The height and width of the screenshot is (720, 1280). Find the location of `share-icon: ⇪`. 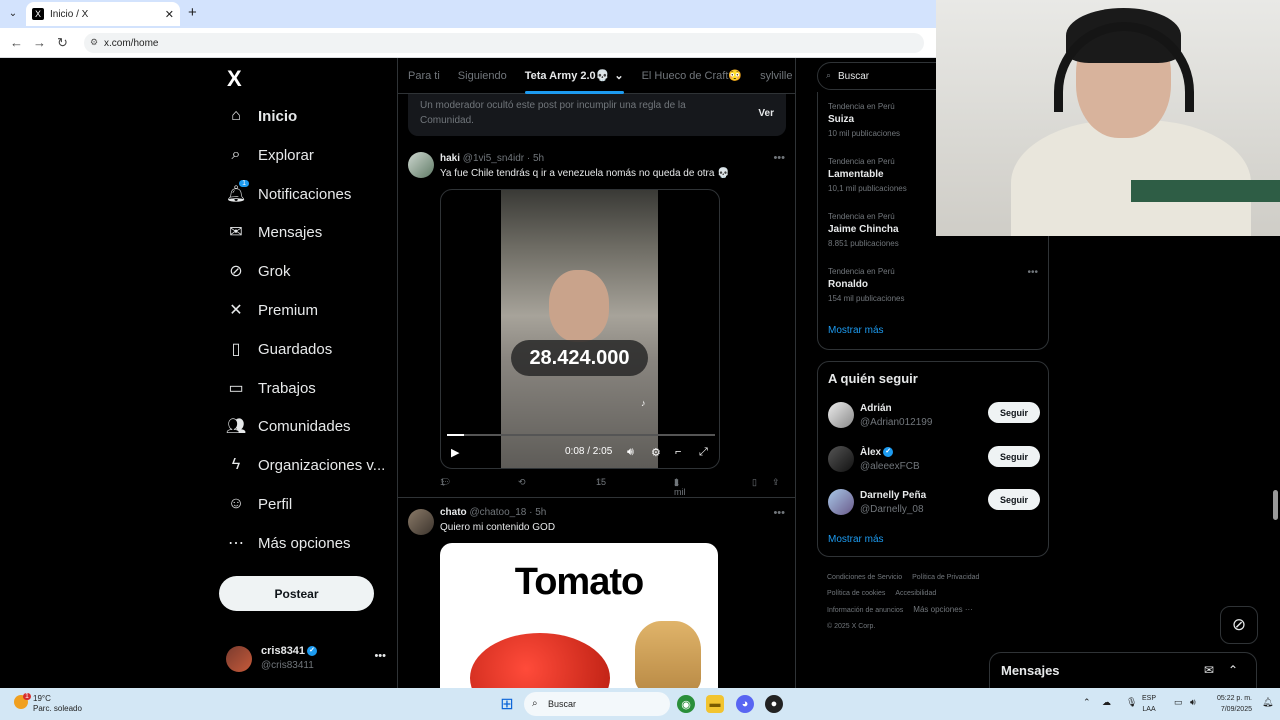

share-icon: ⇪ is located at coordinates (776, 482).